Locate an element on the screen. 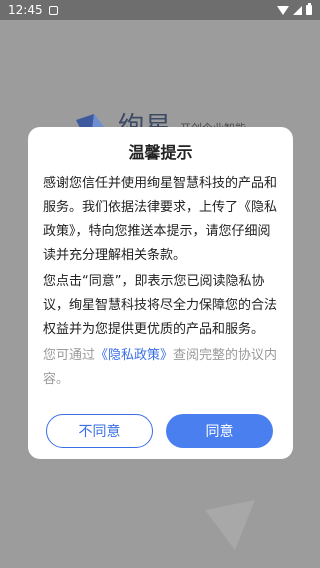 The width and height of the screenshot is (320, 568). dialog-title: 温馨提示 is located at coordinates (160, 152).